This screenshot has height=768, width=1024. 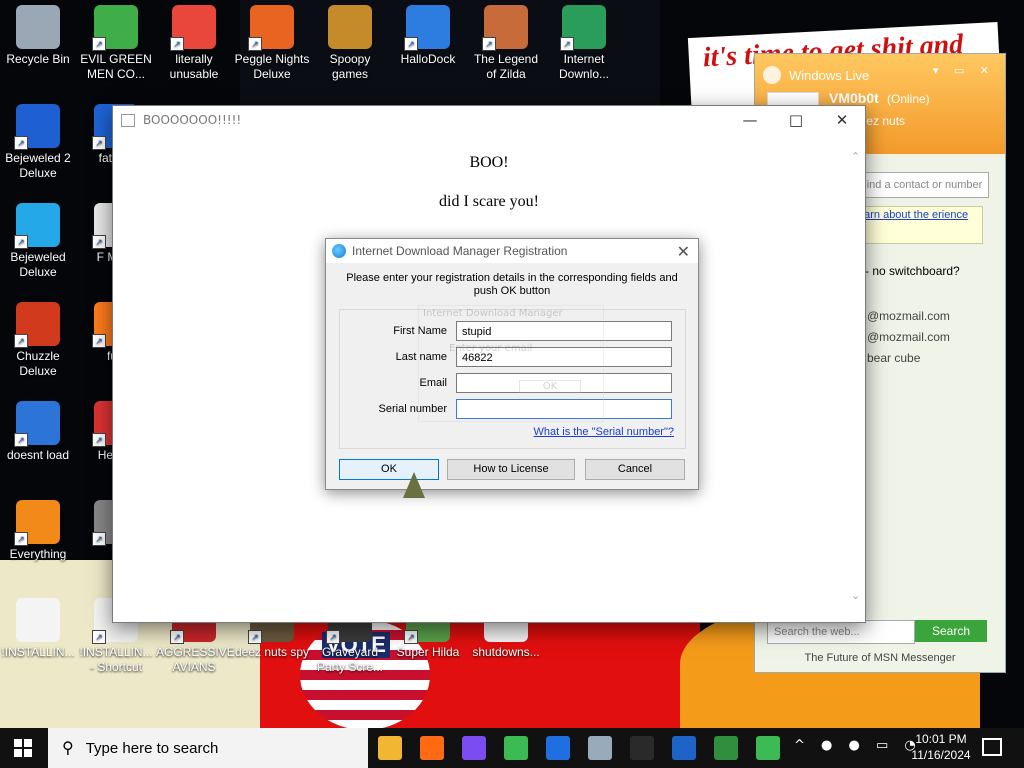 I want to click on desktop-icon: ↗ literally unusable, so click(x=194, y=43).